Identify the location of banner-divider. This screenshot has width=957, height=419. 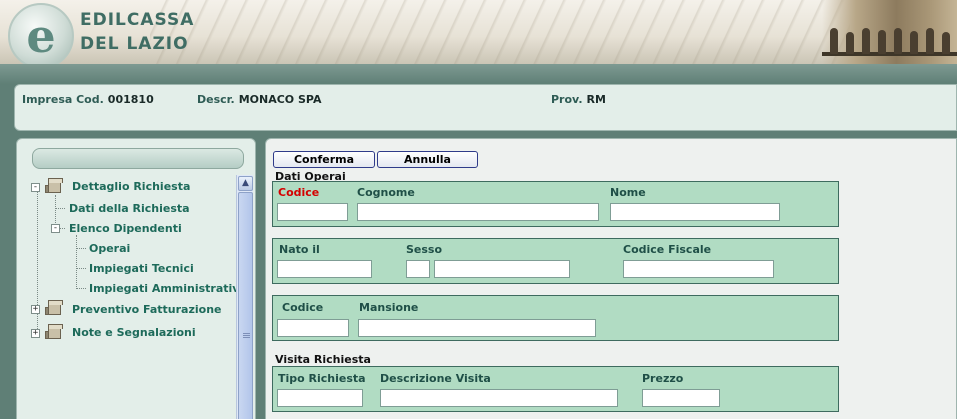
(478, 74).